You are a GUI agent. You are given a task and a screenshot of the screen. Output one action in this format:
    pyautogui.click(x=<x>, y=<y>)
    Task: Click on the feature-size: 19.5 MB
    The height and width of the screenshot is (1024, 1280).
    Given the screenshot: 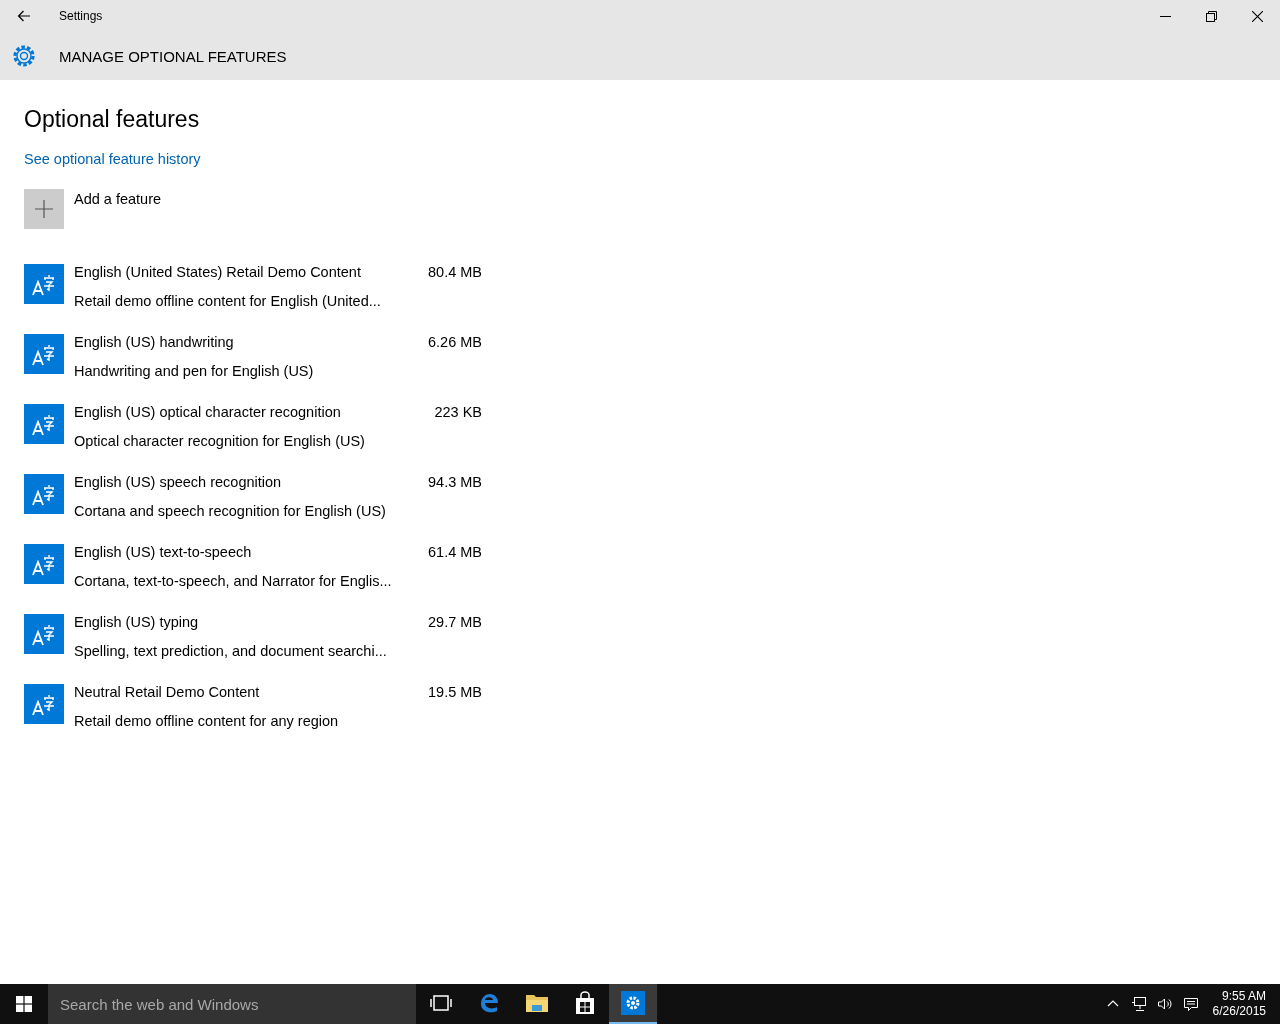 What is the action you would take?
    pyautogui.click(x=454, y=692)
    